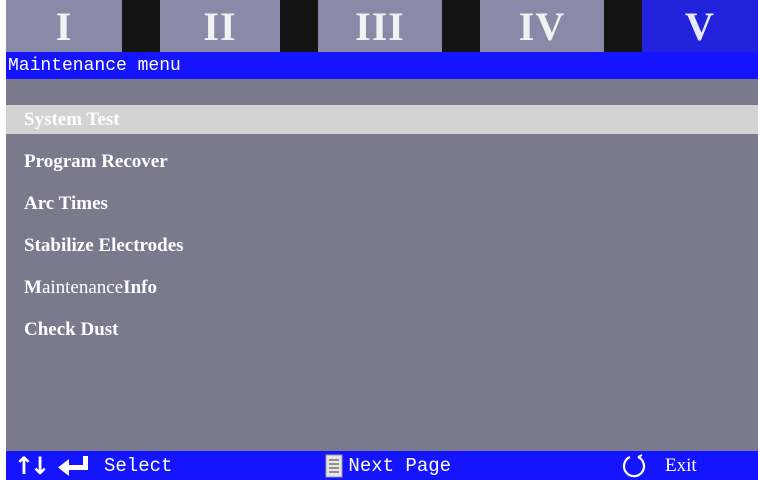 The height and width of the screenshot is (480, 758). What do you see at coordinates (382, 119) in the screenshot?
I see `menu-item-system-test: System Test` at bounding box center [382, 119].